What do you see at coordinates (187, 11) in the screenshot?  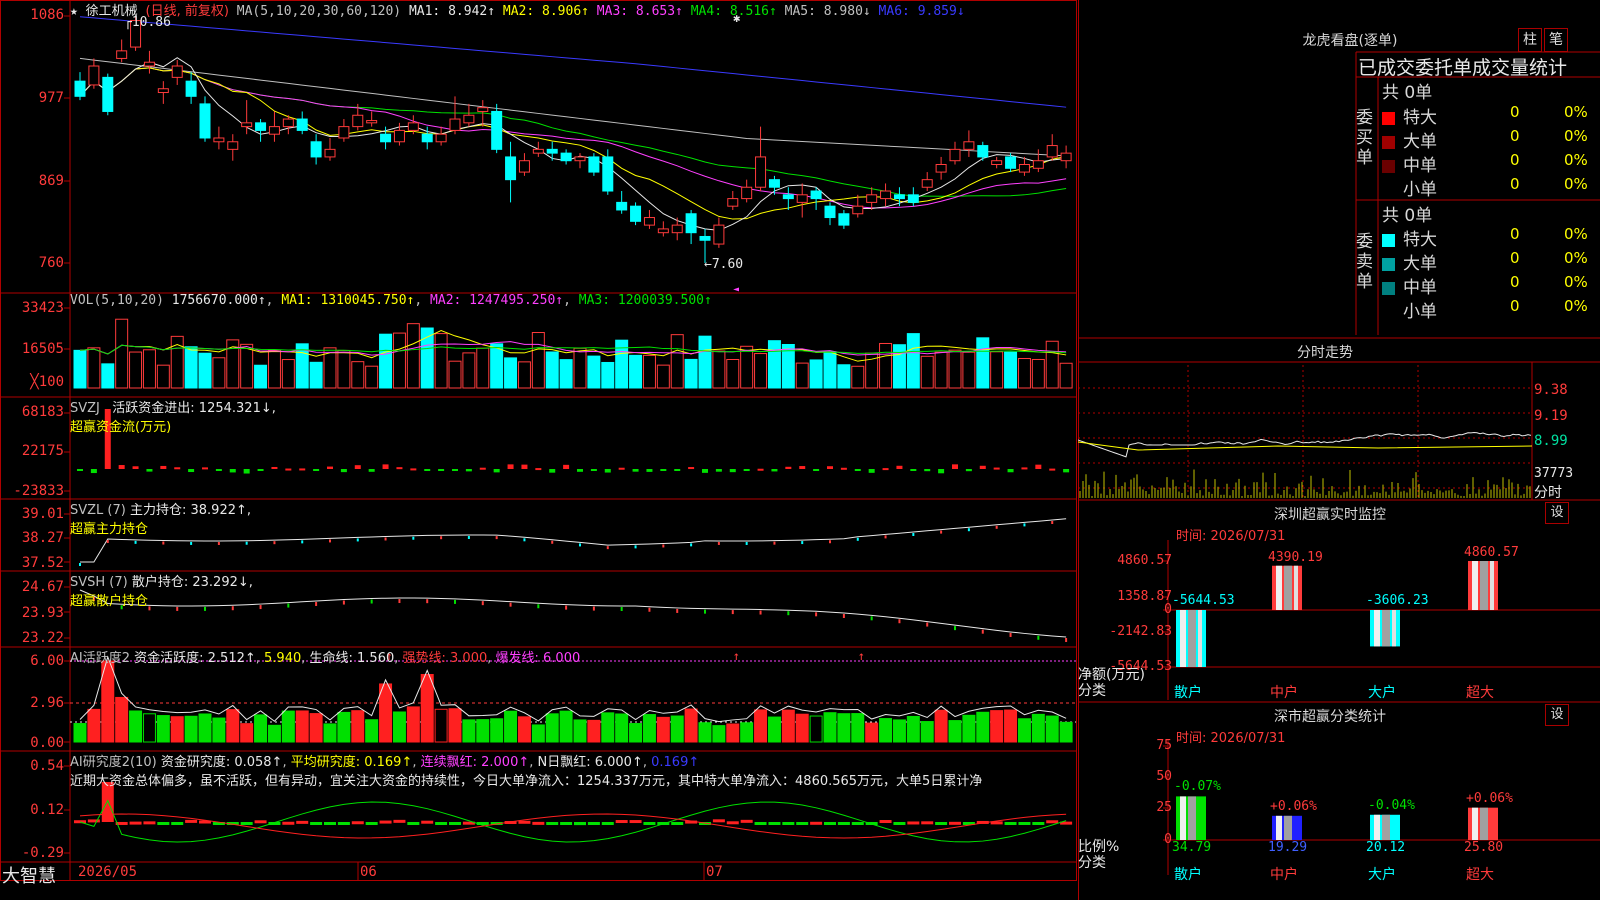 I see `period-label: (日线, 前复权)` at bounding box center [187, 11].